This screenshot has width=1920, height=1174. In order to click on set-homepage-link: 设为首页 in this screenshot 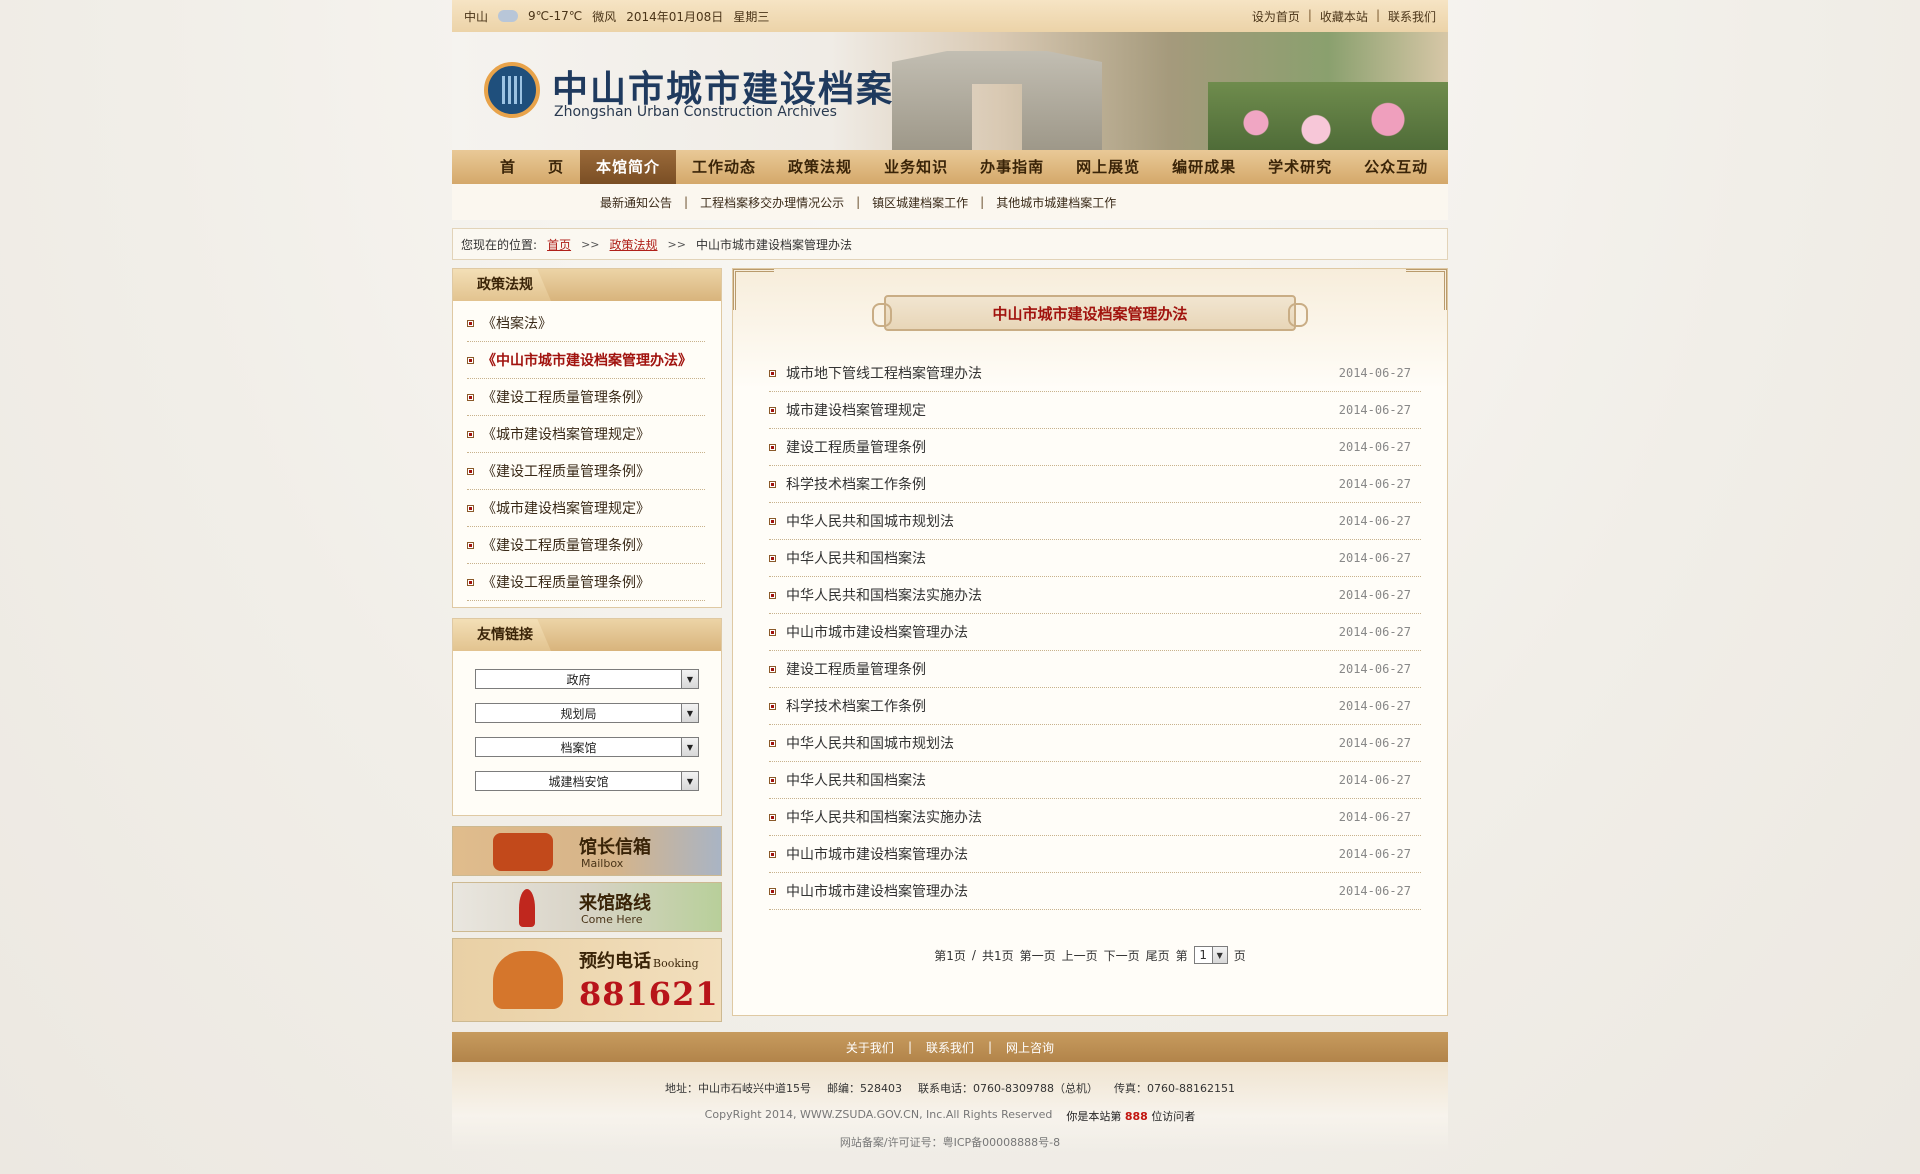, I will do `click(1276, 16)`.